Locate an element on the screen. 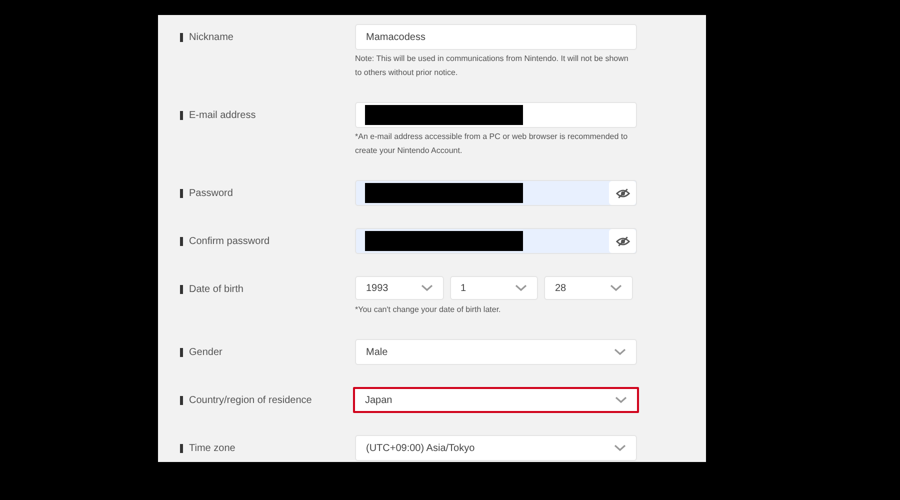  field-label: Gender is located at coordinates (205, 352).